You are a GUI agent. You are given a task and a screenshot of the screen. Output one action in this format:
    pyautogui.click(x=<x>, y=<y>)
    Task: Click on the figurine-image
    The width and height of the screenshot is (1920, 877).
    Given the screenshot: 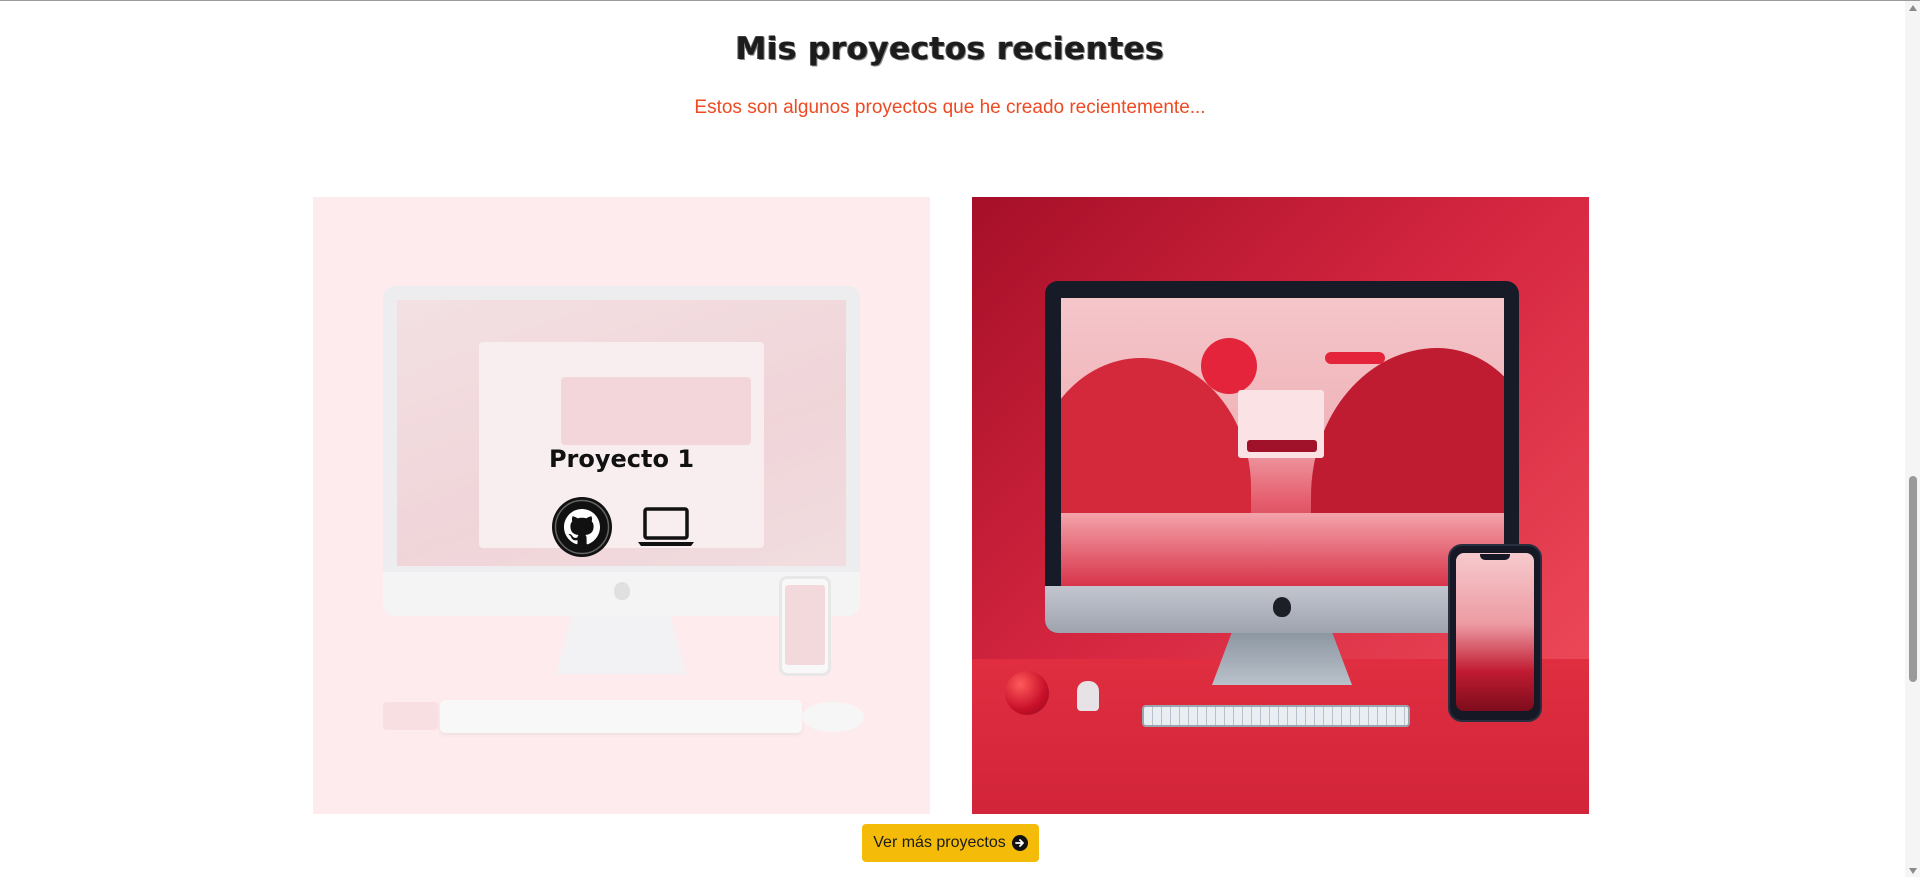 What is the action you would take?
    pyautogui.click(x=1088, y=696)
    